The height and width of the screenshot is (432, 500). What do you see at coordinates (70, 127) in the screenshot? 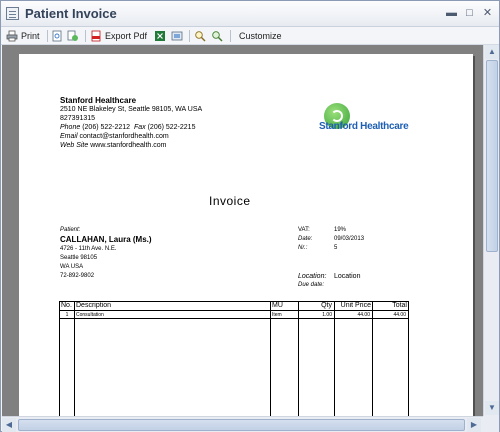
I see `phone-label: Phone` at bounding box center [70, 127].